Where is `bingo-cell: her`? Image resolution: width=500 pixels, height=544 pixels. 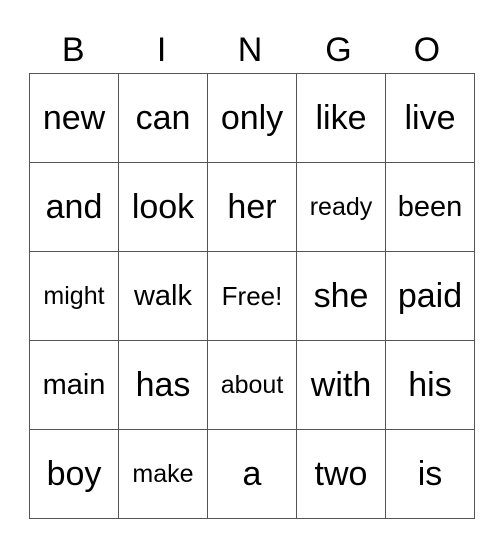 bingo-cell: her is located at coordinates (252, 207).